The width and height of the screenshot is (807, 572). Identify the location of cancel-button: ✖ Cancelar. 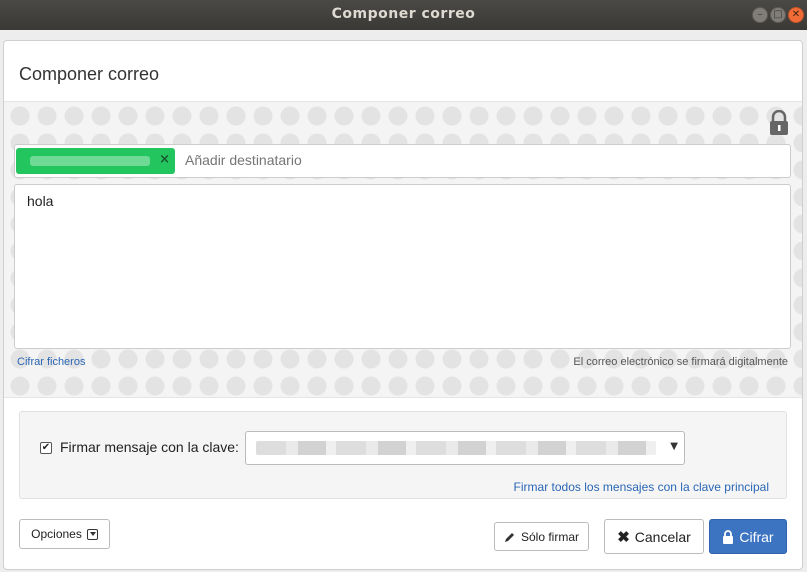
(654, 536).